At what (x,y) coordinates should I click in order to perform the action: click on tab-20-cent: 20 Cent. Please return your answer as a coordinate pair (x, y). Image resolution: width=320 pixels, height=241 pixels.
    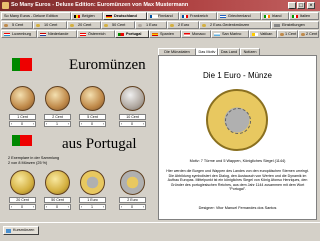
    Looking at the image, I should click on (84, 25).